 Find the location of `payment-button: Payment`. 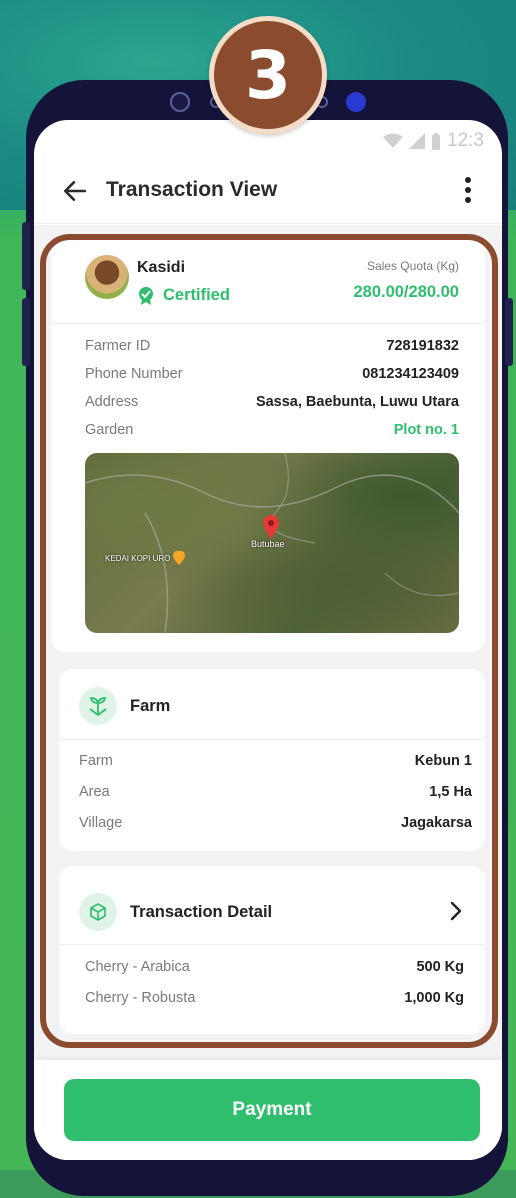

payment-button: Payment is located at coordinates (272, 1110).